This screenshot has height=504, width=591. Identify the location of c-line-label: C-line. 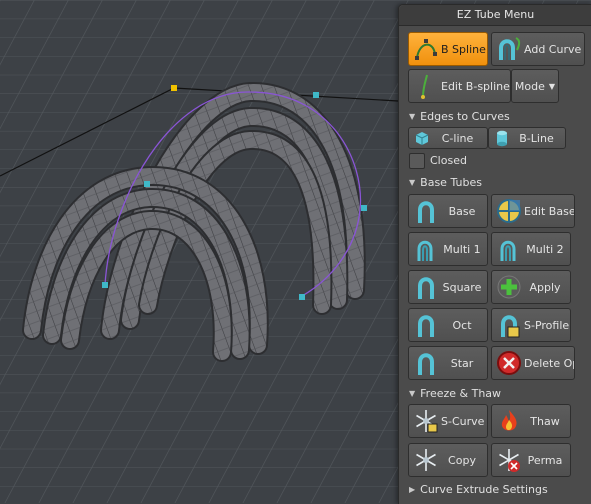
(457, 138).